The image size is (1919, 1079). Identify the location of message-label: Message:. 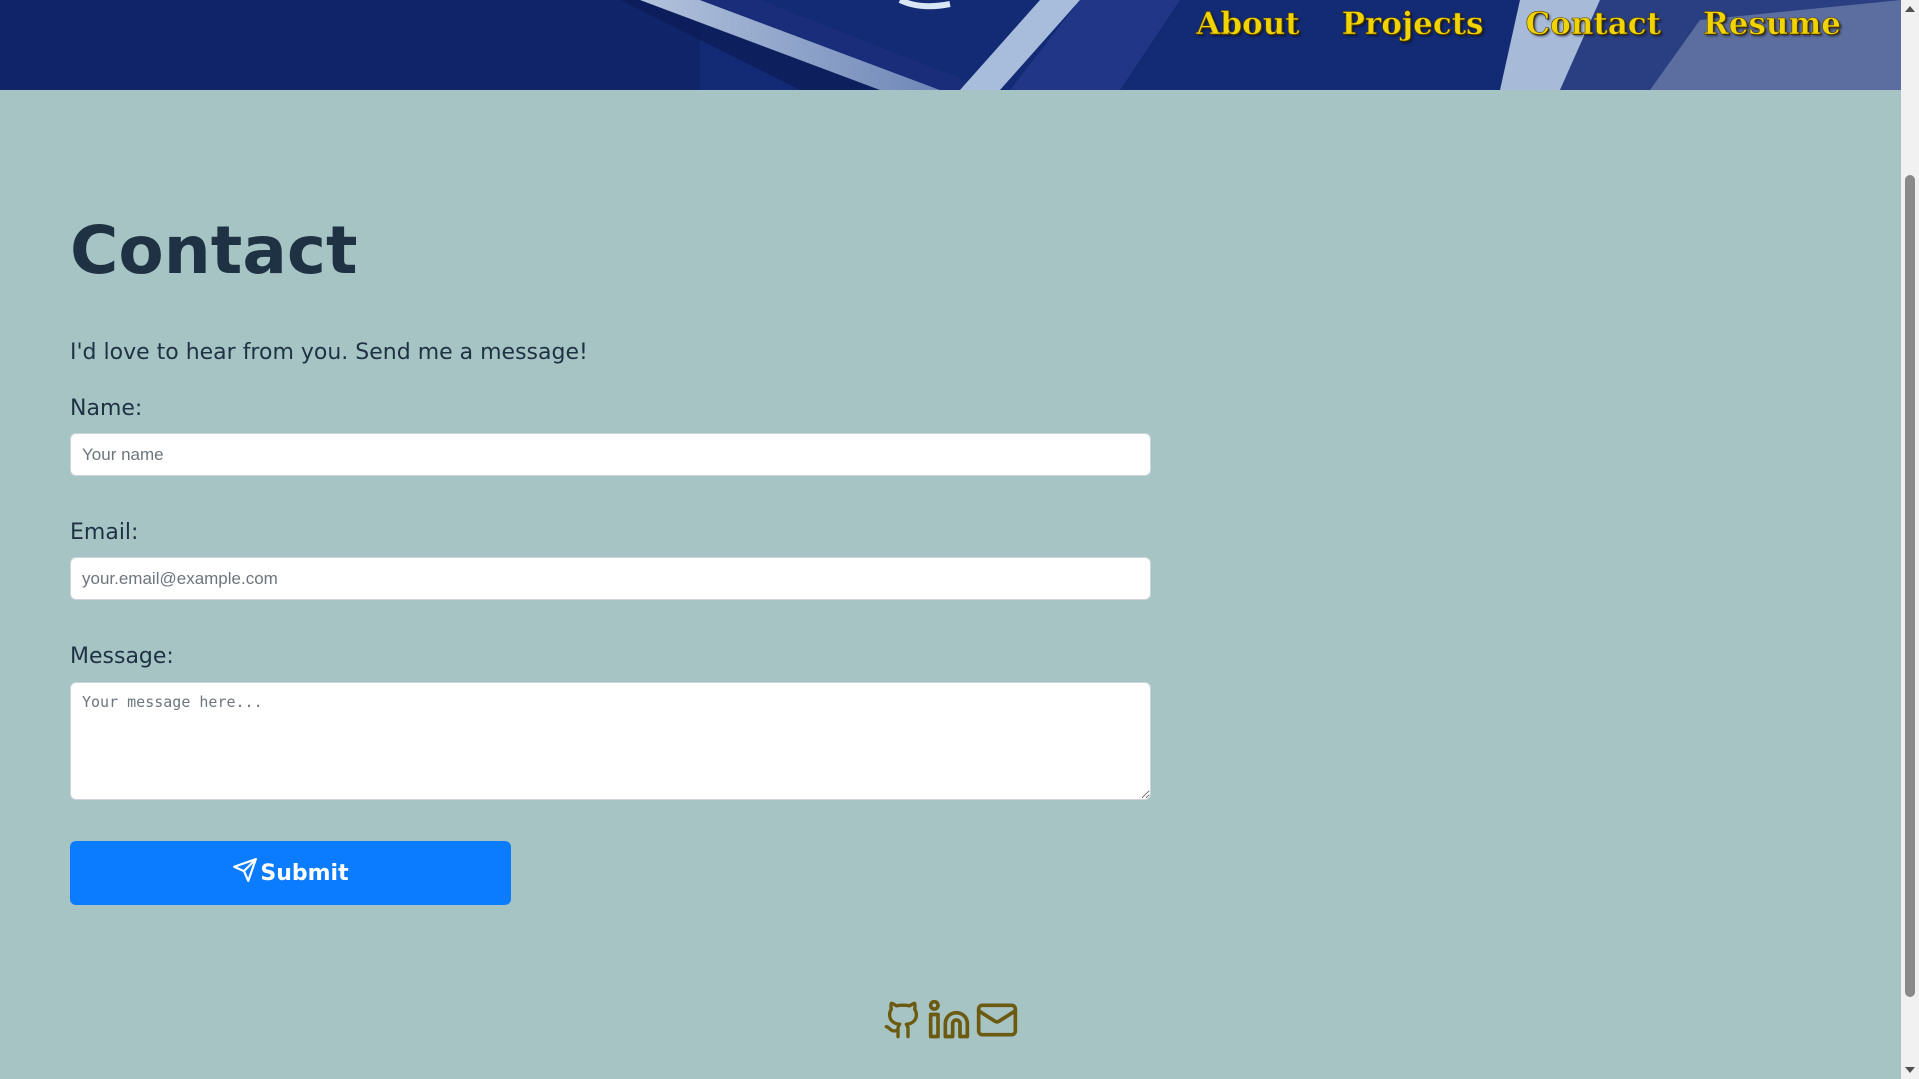
(122, 656).